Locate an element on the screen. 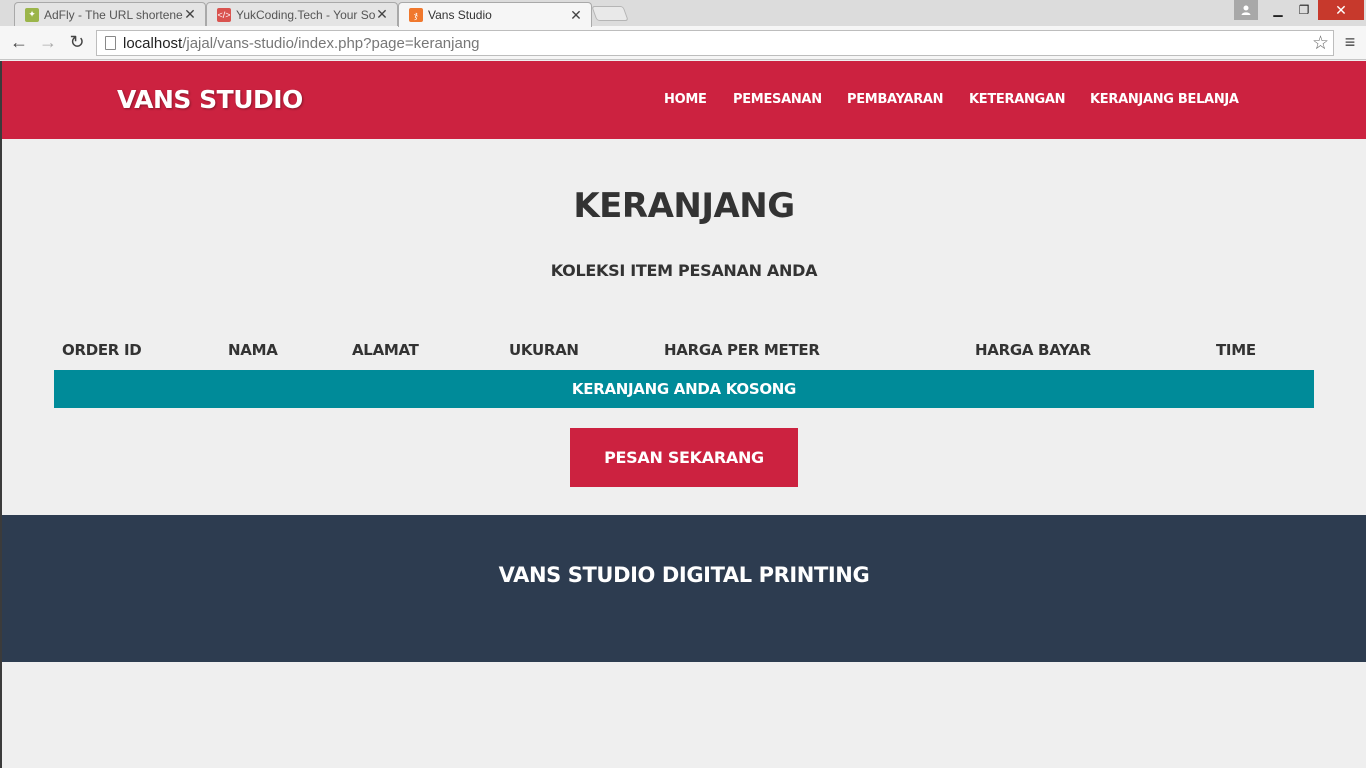 Image resolution: width=1366 pixels, height=768 pixels. col-harga-per-meter: HARGA PER METER is located at coordinates (742, 350).